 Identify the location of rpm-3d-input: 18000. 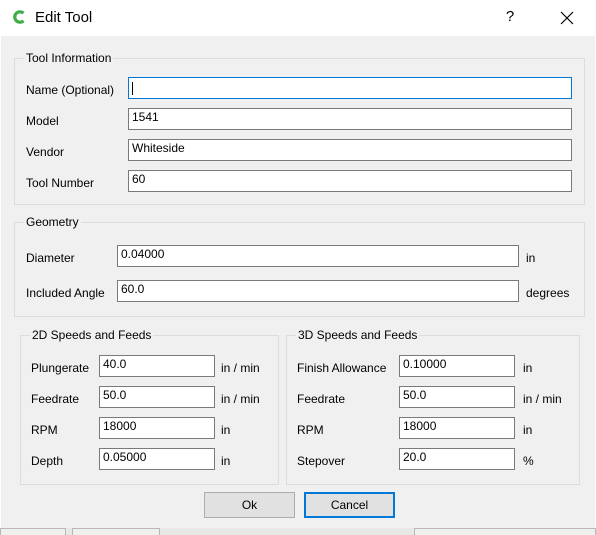
(457, 428).